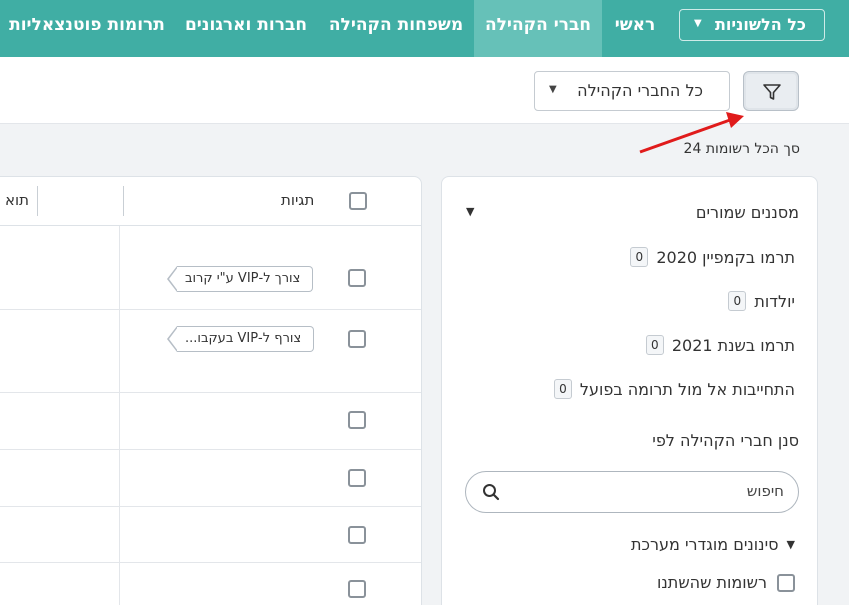  I want to click on search-input, so click(654, 491).